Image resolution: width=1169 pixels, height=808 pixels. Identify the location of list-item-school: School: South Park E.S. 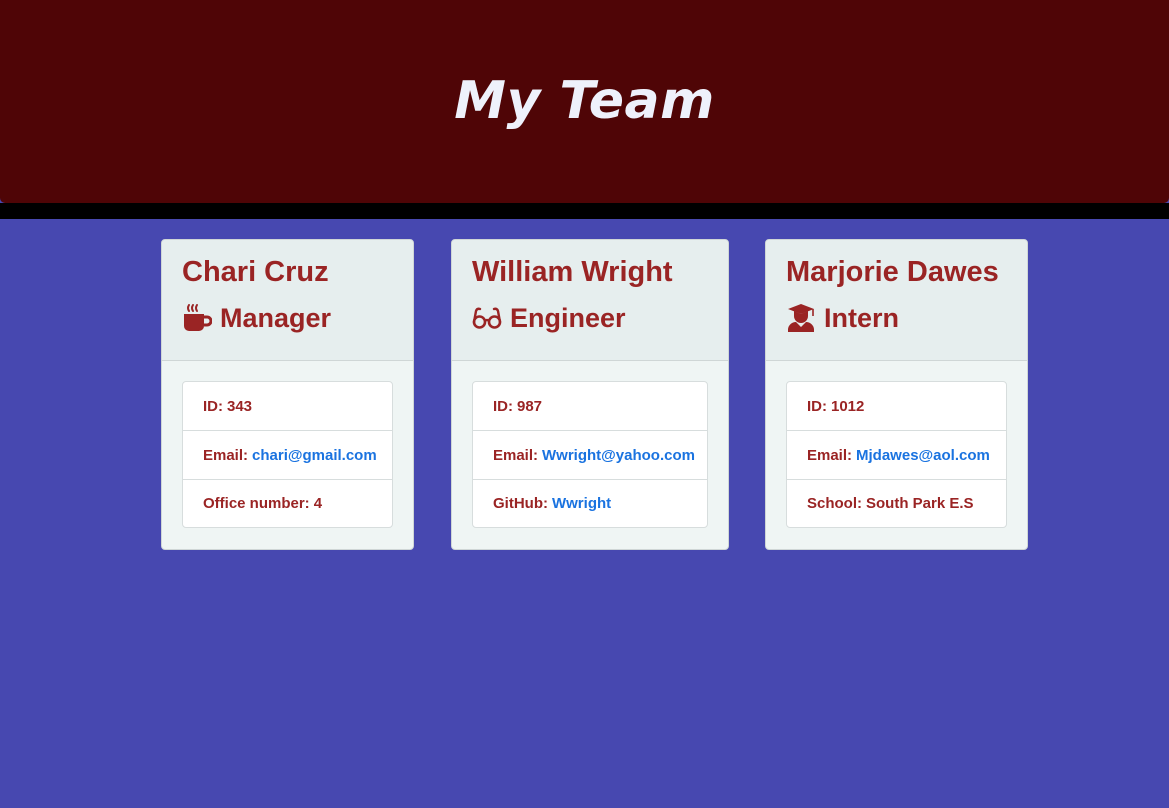
(896, 503).